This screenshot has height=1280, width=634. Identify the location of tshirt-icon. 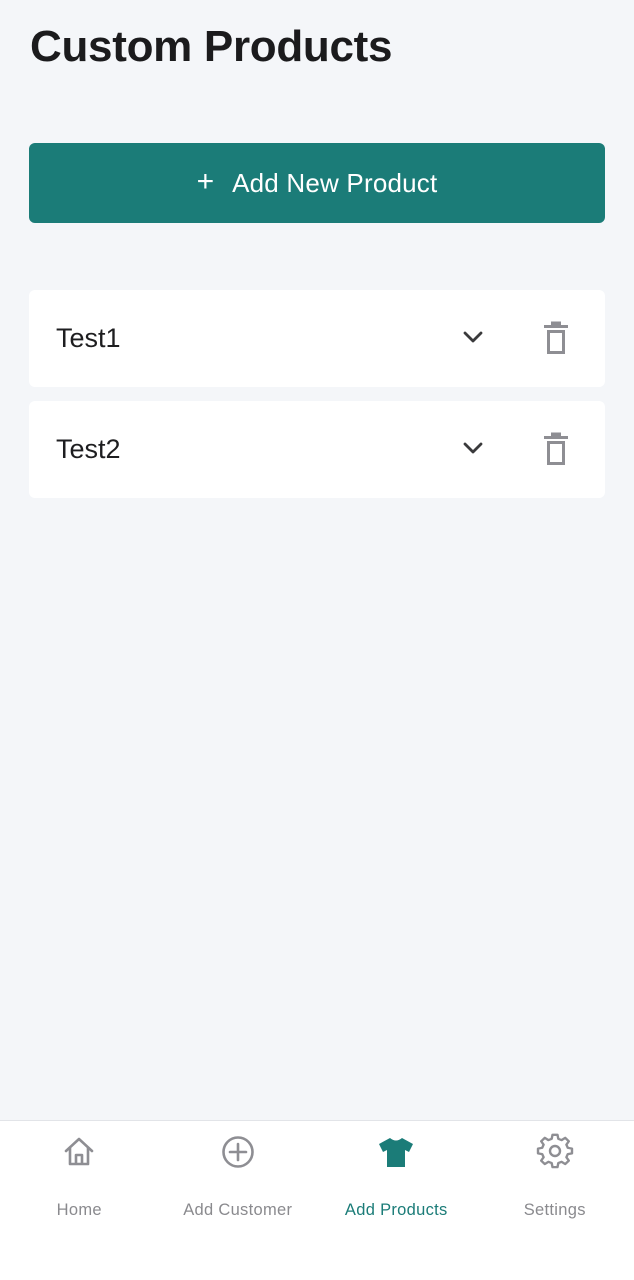
(396, 1152).